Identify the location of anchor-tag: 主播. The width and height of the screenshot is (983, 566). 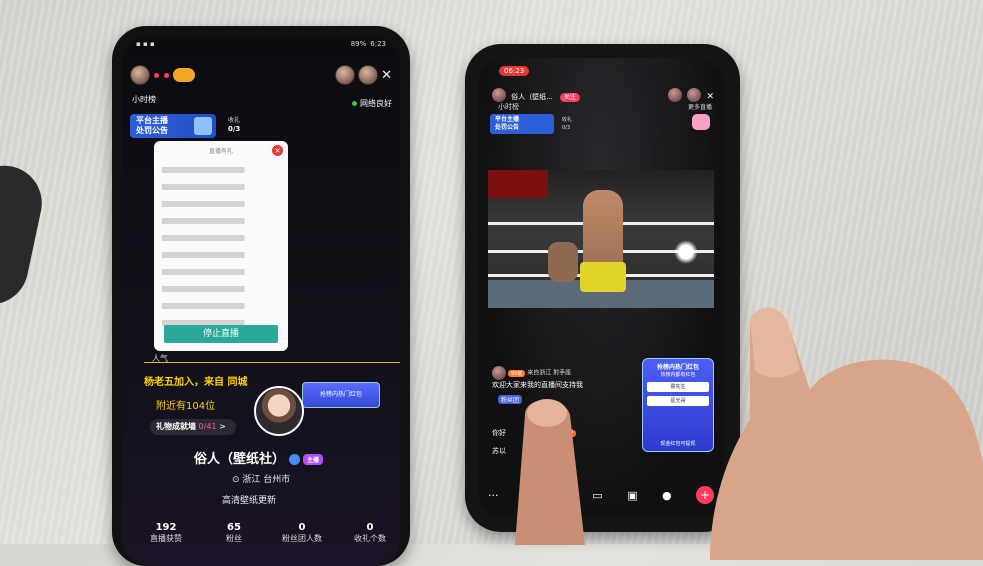
(313, 459).